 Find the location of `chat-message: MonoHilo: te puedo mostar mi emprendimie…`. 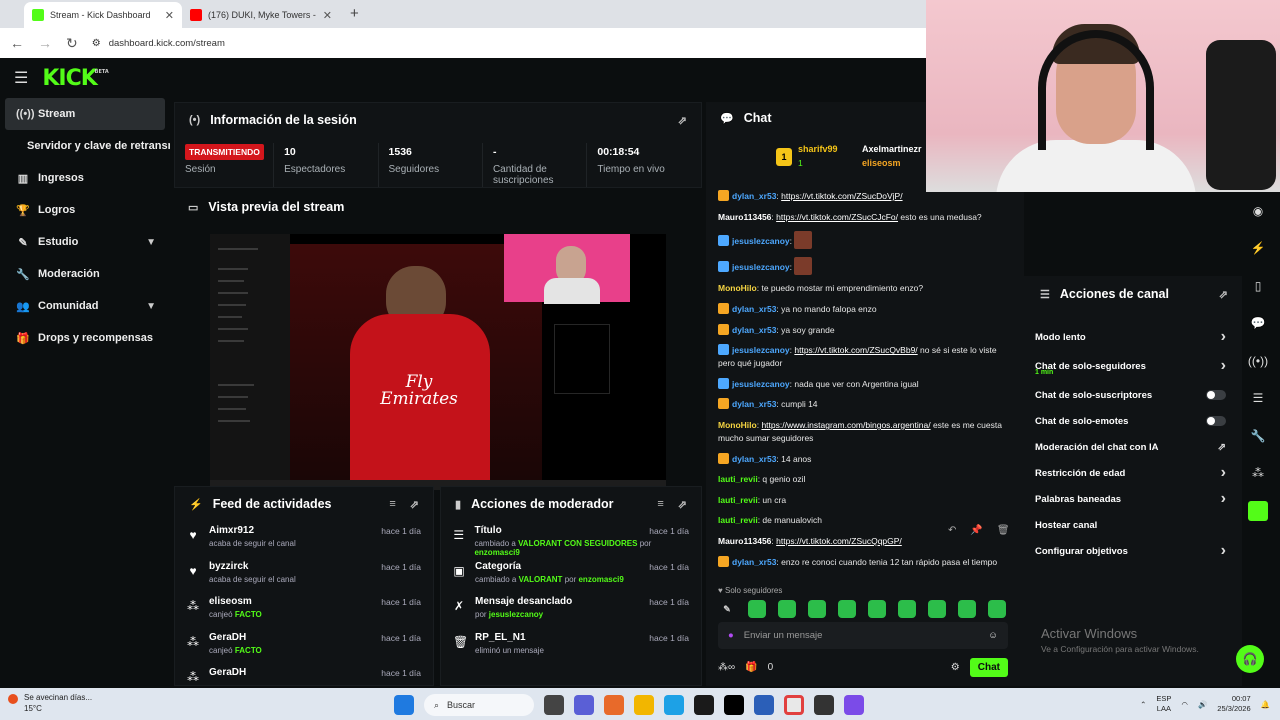

chat-message: MonoHilo: te puedo mostar mi emprendimie… is located at coordinates (865, 288).